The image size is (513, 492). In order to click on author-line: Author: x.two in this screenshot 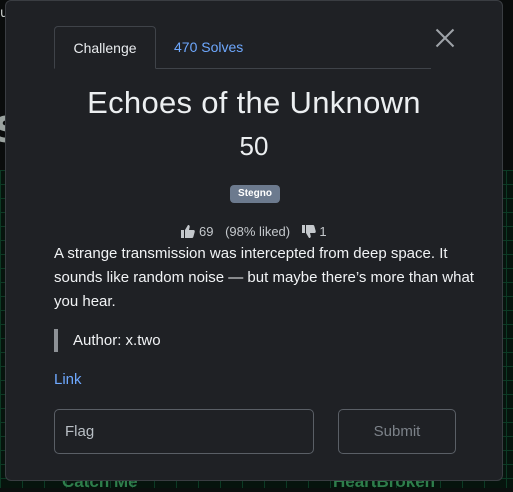, I will do `click(107, 340)`.